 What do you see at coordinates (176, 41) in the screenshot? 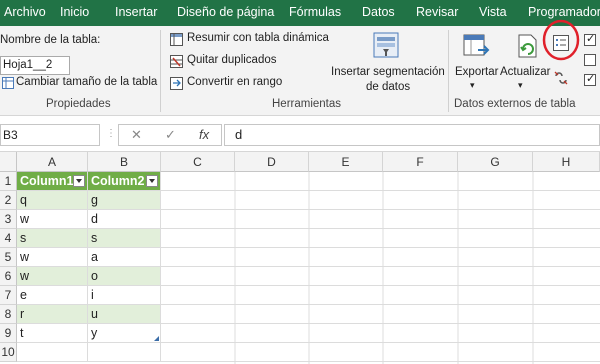
I see `pivot-table-icon` at bounding box center [176, 41].